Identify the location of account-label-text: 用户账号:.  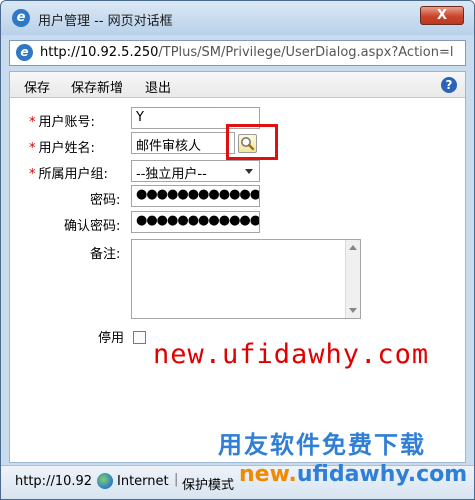
(66, 122).